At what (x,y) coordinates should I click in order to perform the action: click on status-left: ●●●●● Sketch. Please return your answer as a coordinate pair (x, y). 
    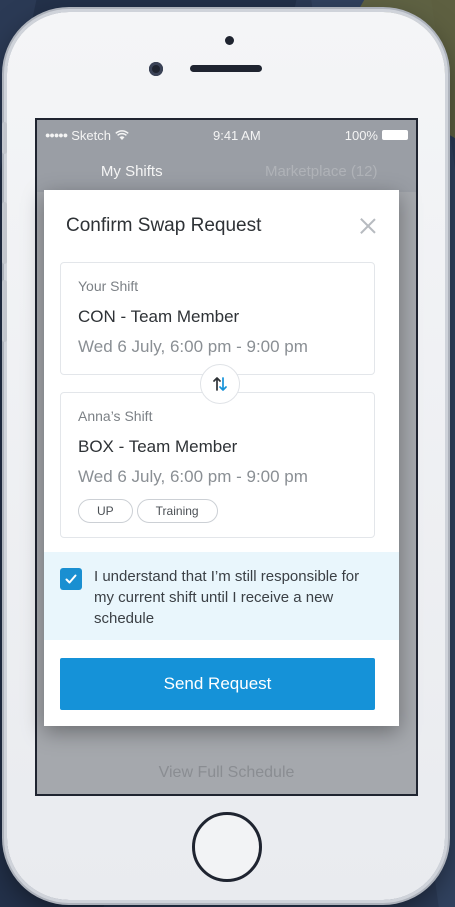
    Looking at the image, I should click on (87, 135).